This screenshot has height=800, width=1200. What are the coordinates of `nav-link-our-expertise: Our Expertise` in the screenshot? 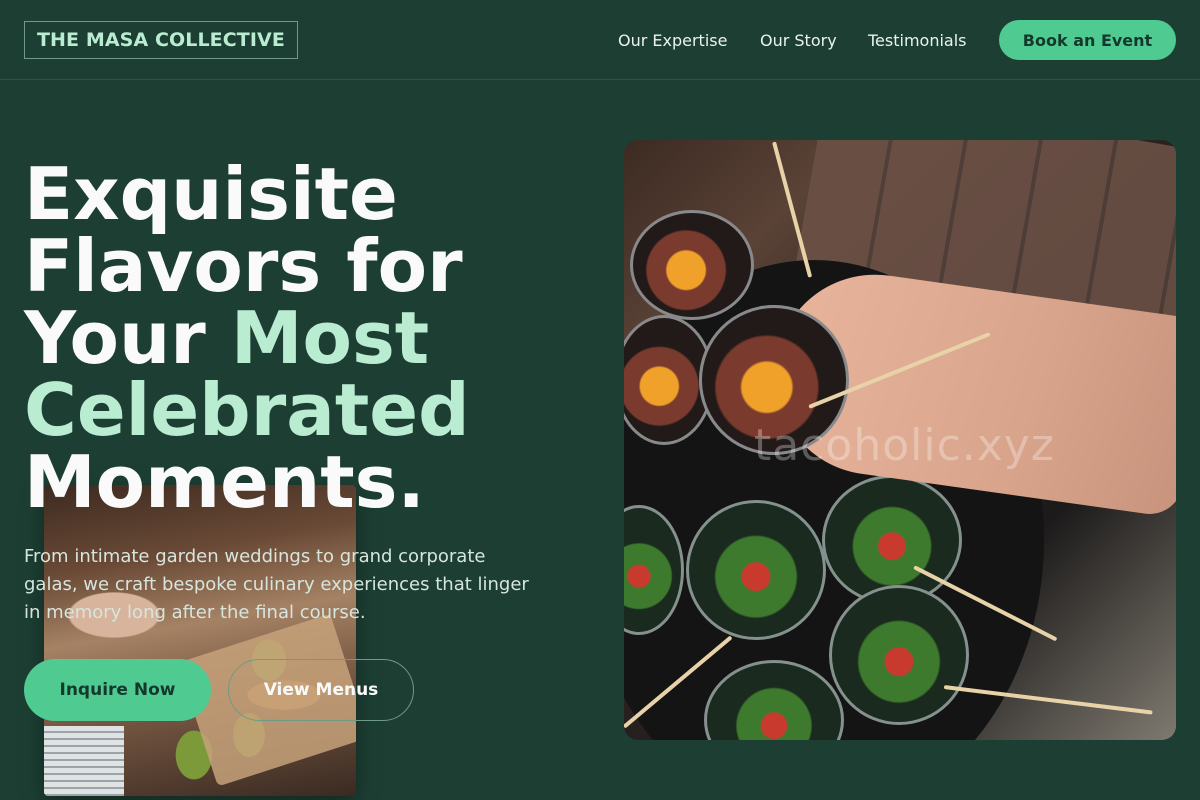 It's located at (672, 40).